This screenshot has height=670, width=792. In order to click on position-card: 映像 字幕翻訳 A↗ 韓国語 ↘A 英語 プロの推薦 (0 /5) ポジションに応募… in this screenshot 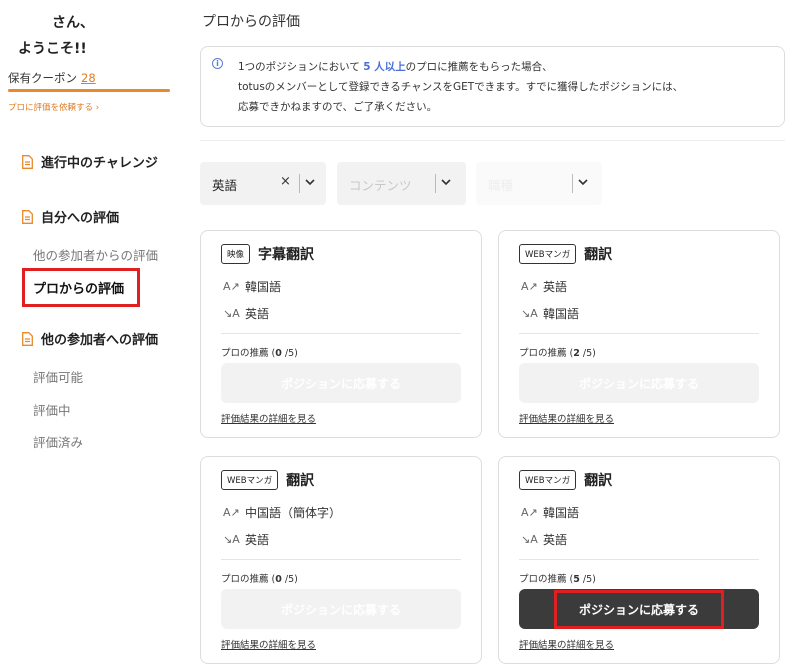, I will do `click(341, 334)`.